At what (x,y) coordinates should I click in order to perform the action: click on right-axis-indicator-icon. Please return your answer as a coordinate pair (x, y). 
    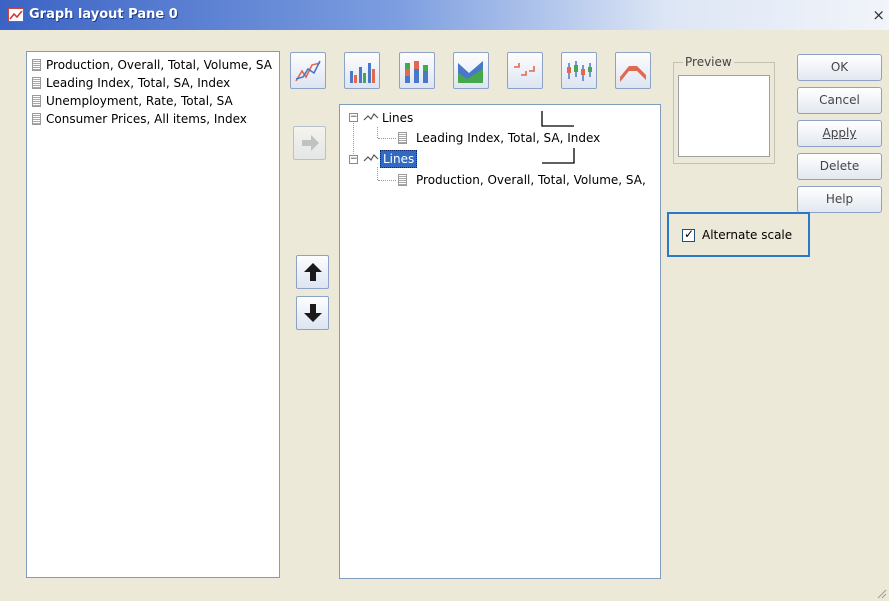
    Looking at the image, I should click on (558, 156).